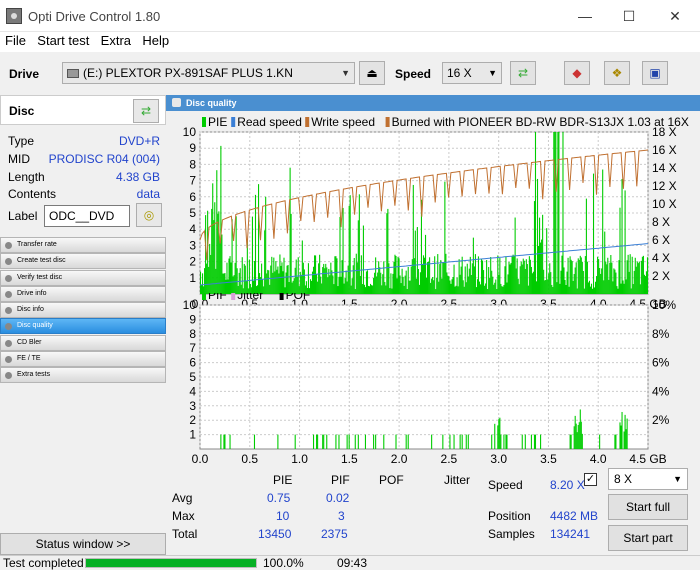 This screenshot has height=570, width=700. I want to click on save-button: ▣, so click(655, 73).